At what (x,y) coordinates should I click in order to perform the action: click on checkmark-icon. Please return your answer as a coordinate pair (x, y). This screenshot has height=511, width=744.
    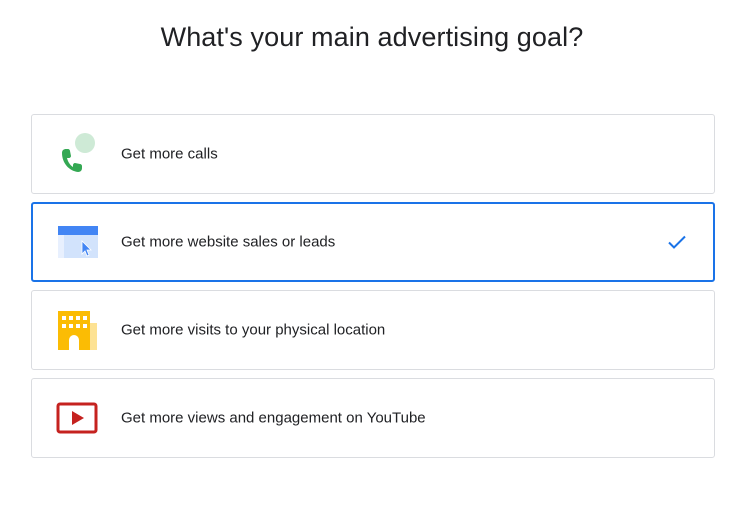
    Looking at the image, I should click on (677, 242).